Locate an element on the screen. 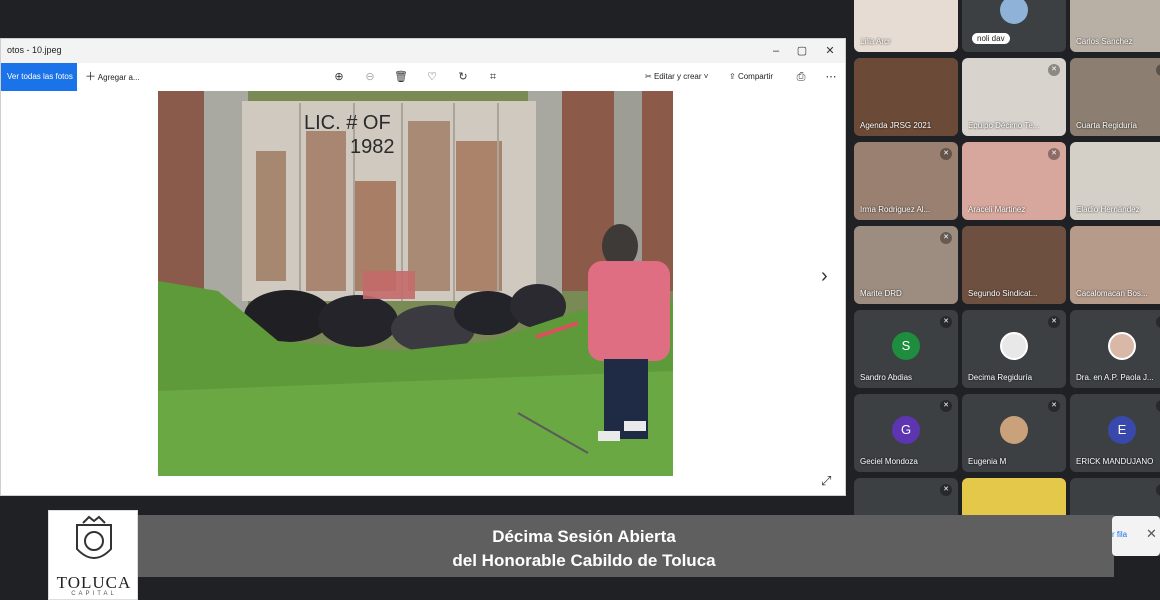 The width and height of the screenshot is (1160, 600). see-all-photos-button: Ver todas las fotos is located at coordinates (39, 77).